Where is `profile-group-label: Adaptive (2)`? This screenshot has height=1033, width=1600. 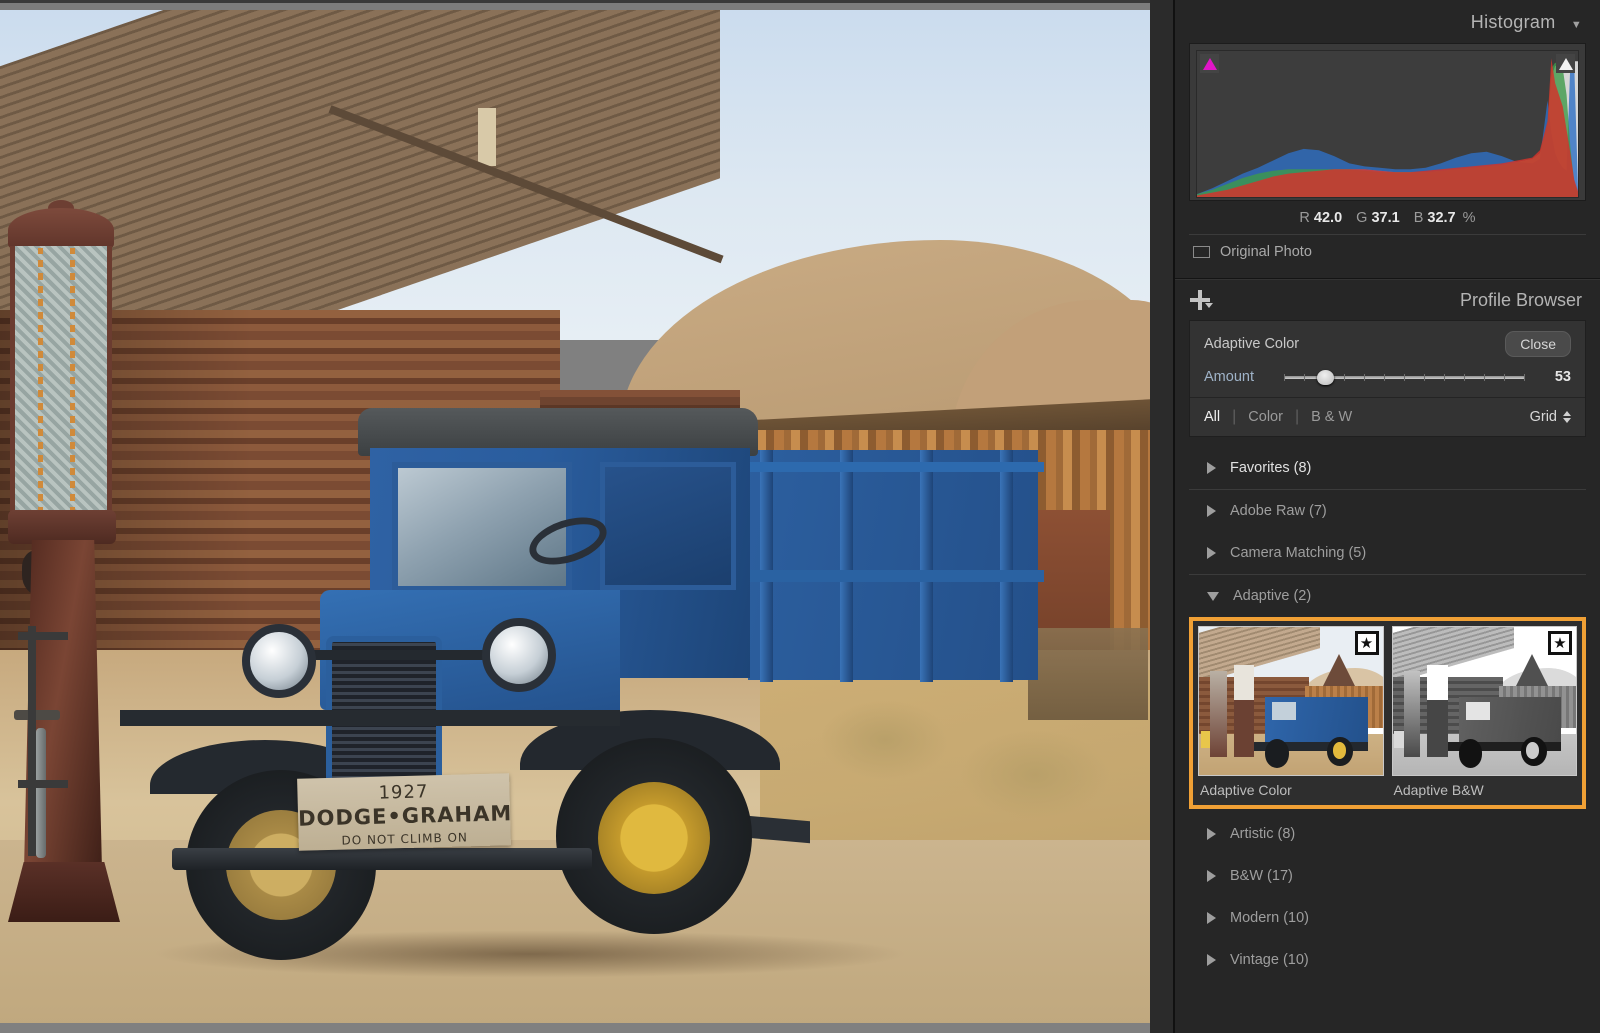
profile-group-label: Adaptive (2) is located at coordinates (1272, 596).